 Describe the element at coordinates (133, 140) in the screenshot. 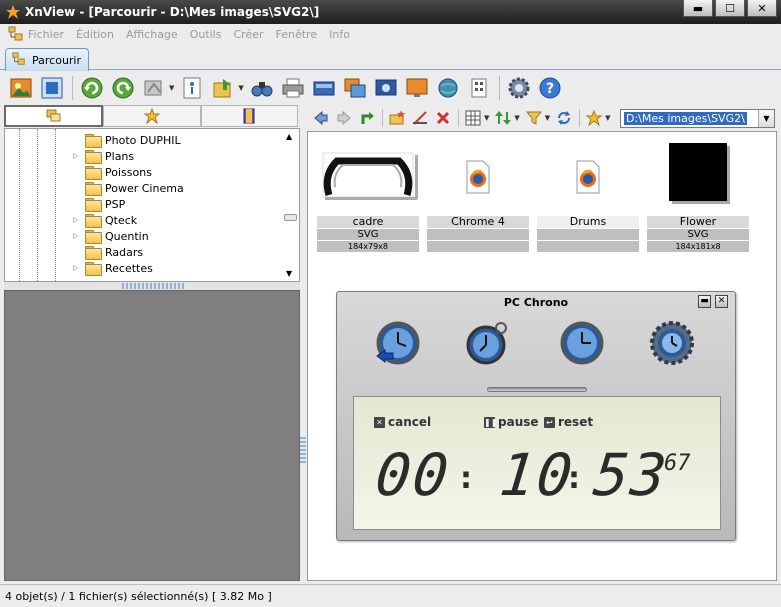

I see `tree-item: Photo DUPHIL` at that location.